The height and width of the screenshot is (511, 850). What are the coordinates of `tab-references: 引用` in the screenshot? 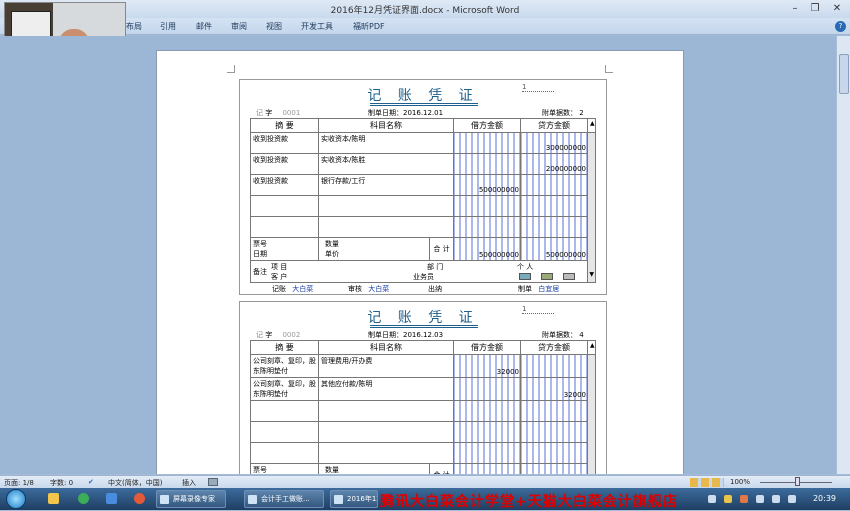 It's located at (168, 26).